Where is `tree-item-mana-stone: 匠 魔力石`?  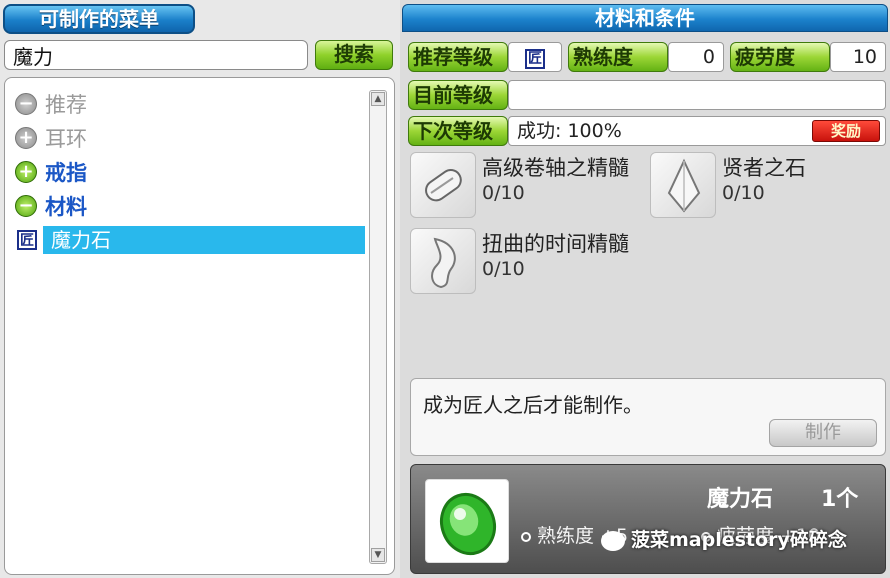
tree-item-mana-stone: 匠 魔力石 is located at coordinates (191, 240).